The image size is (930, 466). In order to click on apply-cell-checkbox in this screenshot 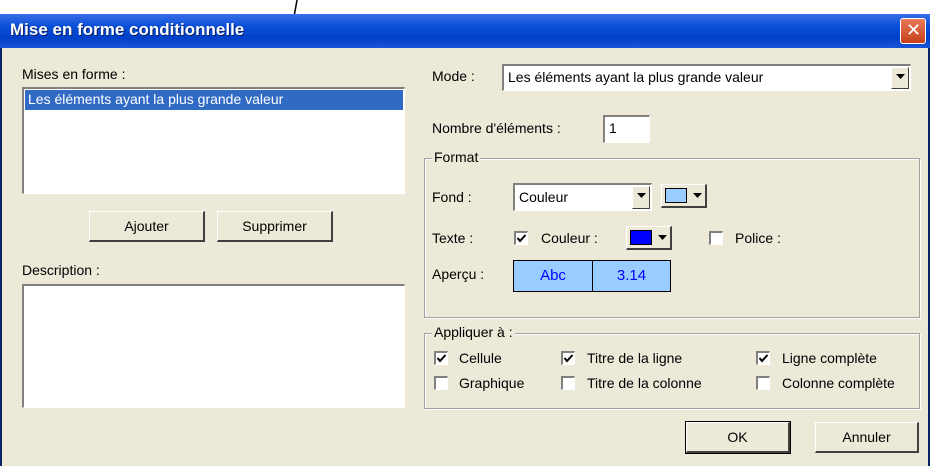, I will do `click(441, 358)`.